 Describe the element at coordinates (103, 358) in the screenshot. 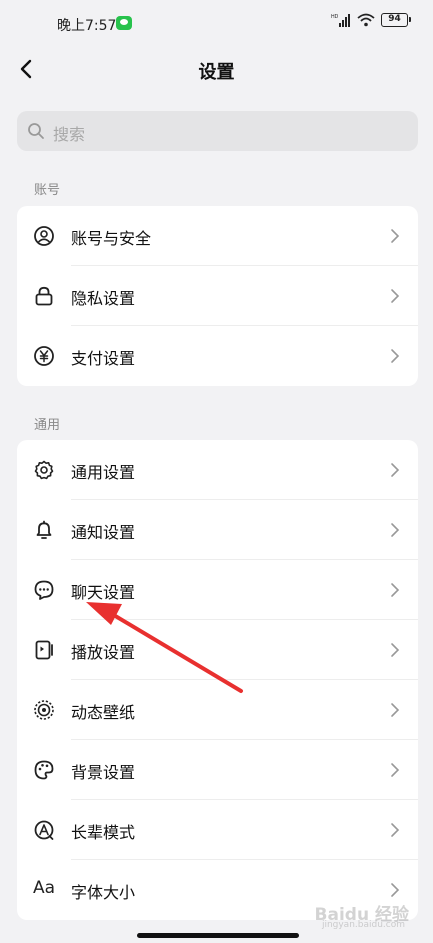

I see `settings-item-label: 支付设置` at that location.